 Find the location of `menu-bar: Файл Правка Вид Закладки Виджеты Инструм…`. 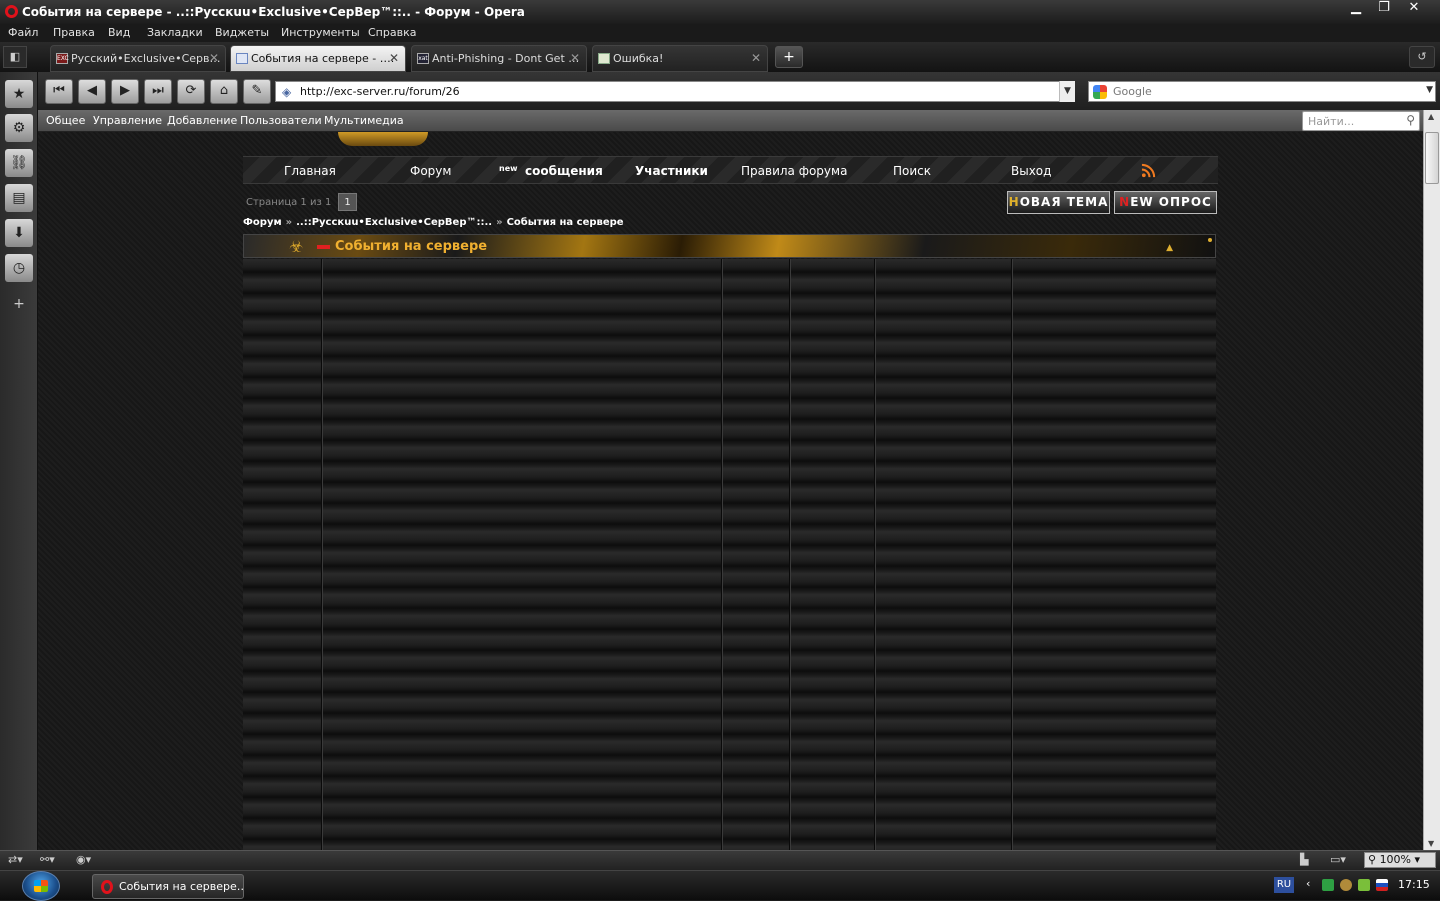

menu-bar: Файл Правка Вид Закладки Виджеты Инструм… is located at coordinates (720, 33).